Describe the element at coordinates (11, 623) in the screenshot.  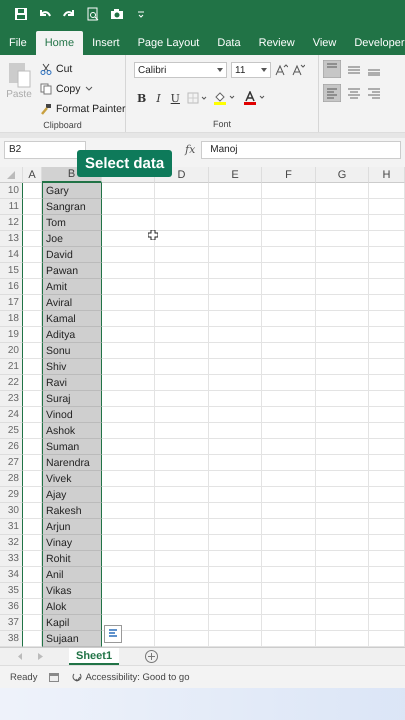
I see `row-header: 37` at that location.